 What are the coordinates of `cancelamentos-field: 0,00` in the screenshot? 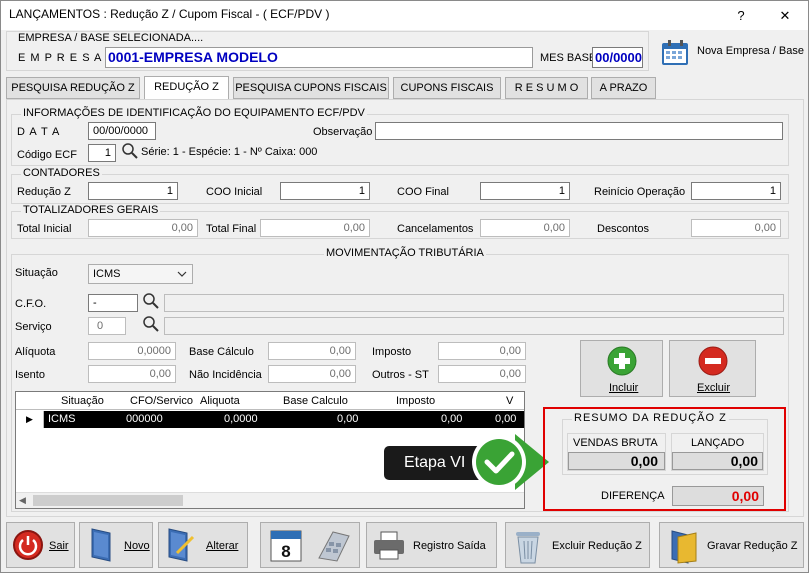 It's located at (525, 228).